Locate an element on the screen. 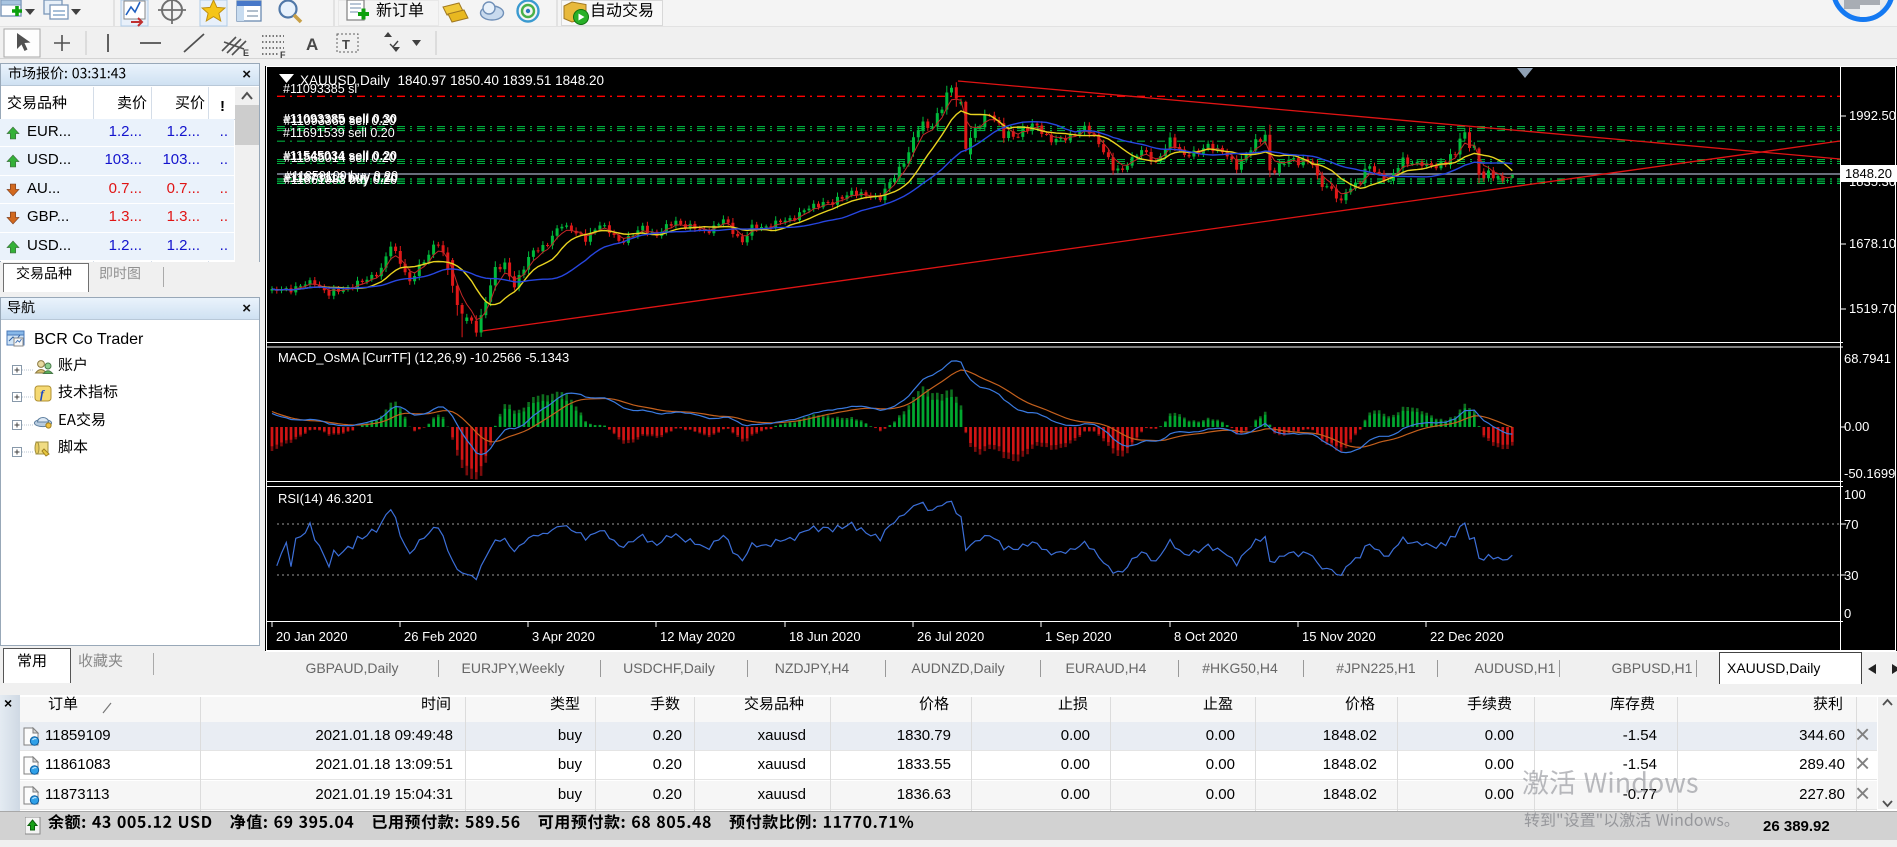 This screenshot has width=1897, height=847. svg-text: 18 Jun 2020 is located at coordinates (825, 636).